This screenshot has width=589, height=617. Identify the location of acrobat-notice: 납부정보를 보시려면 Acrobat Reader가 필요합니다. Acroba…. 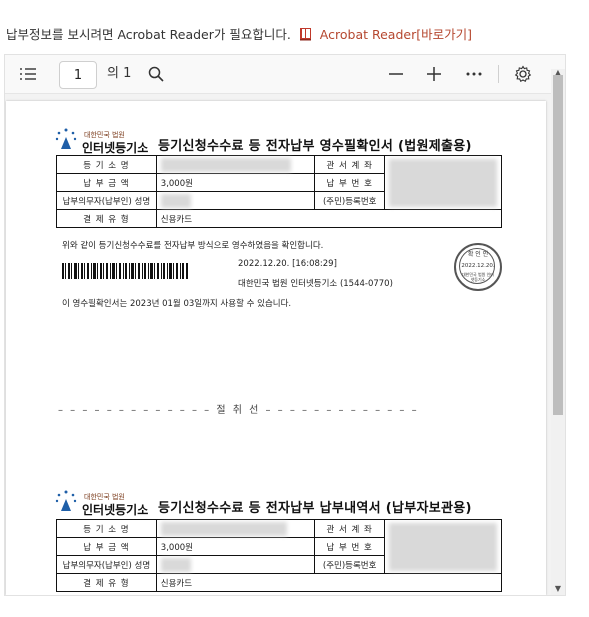
(239, 33).